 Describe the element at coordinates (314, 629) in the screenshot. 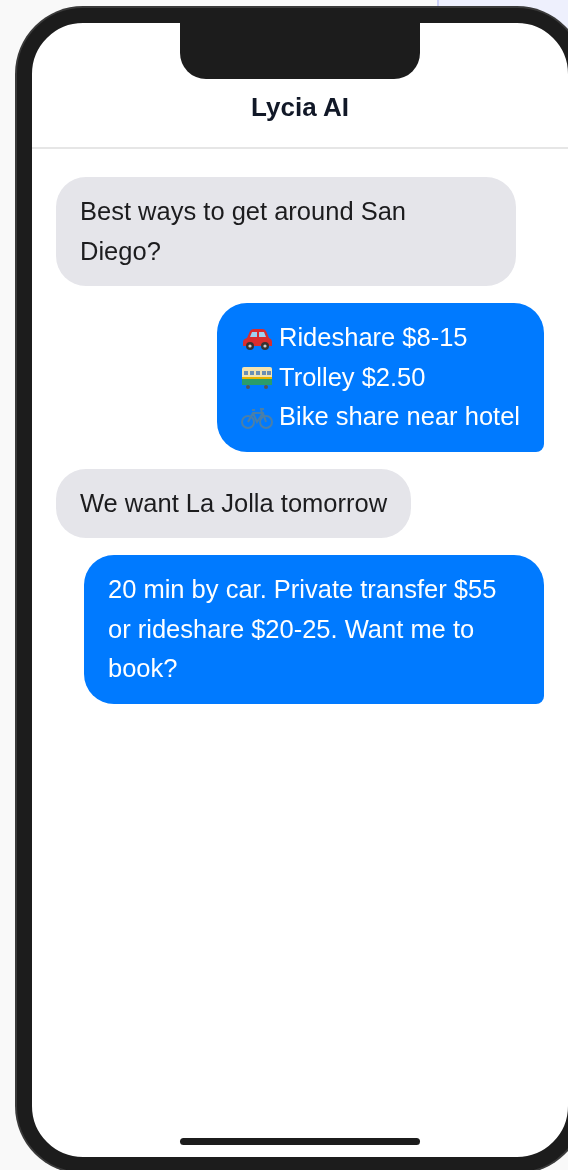

I see `assistant-message-bubble: 20 min by car. Private transfer $55 or rideshare $20-25. Want me to book?` at that location.